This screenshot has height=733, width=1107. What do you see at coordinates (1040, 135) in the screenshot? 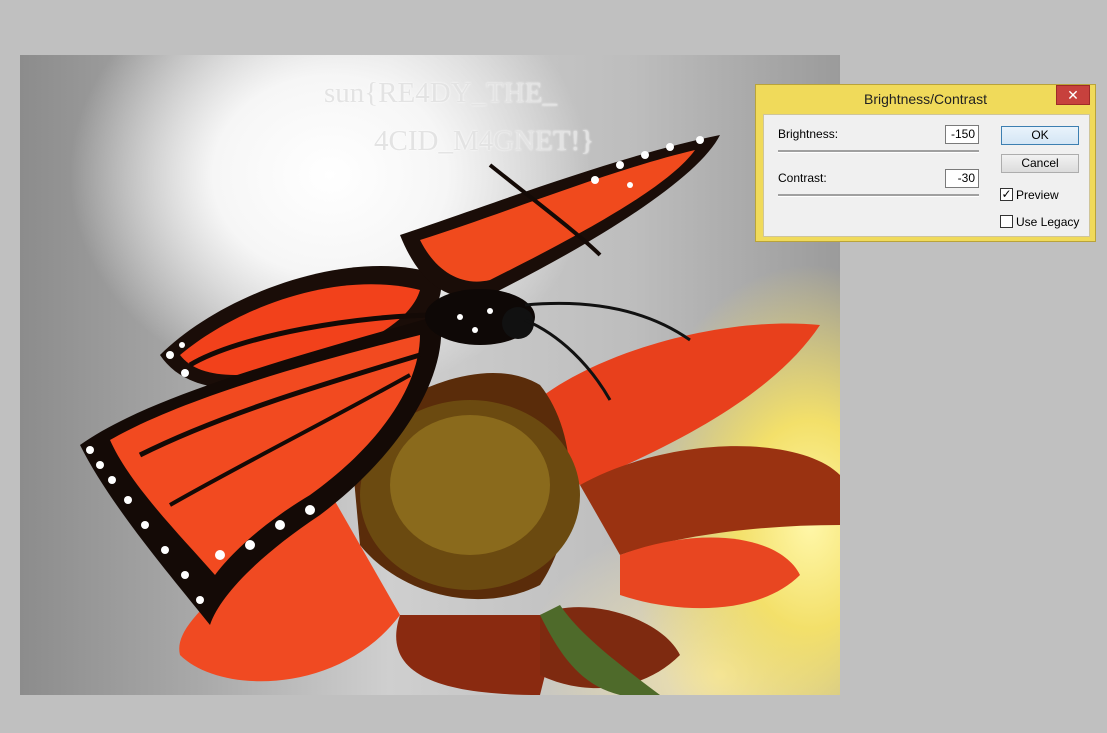
I see `ok-button: OK` at bounding box center [1040, 135].